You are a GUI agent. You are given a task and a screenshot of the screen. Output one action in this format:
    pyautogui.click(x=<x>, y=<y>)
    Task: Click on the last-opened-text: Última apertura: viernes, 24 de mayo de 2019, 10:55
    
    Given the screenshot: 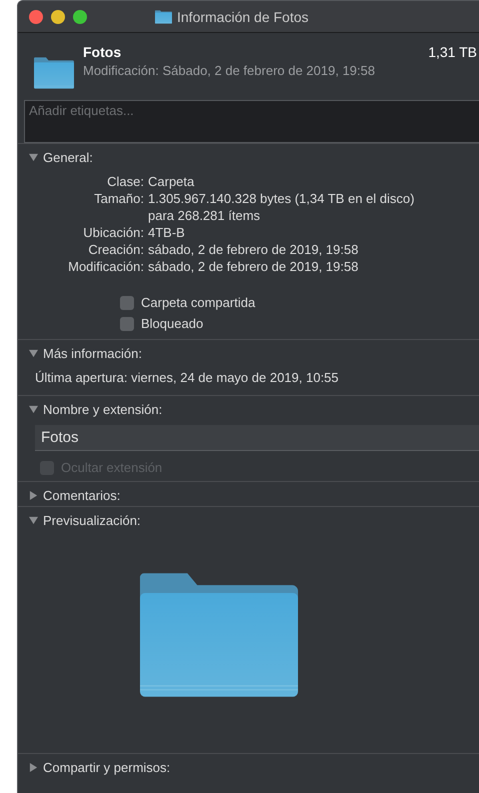 What is the action you would take?
    pyautogui.click(x=187, y=377)
    